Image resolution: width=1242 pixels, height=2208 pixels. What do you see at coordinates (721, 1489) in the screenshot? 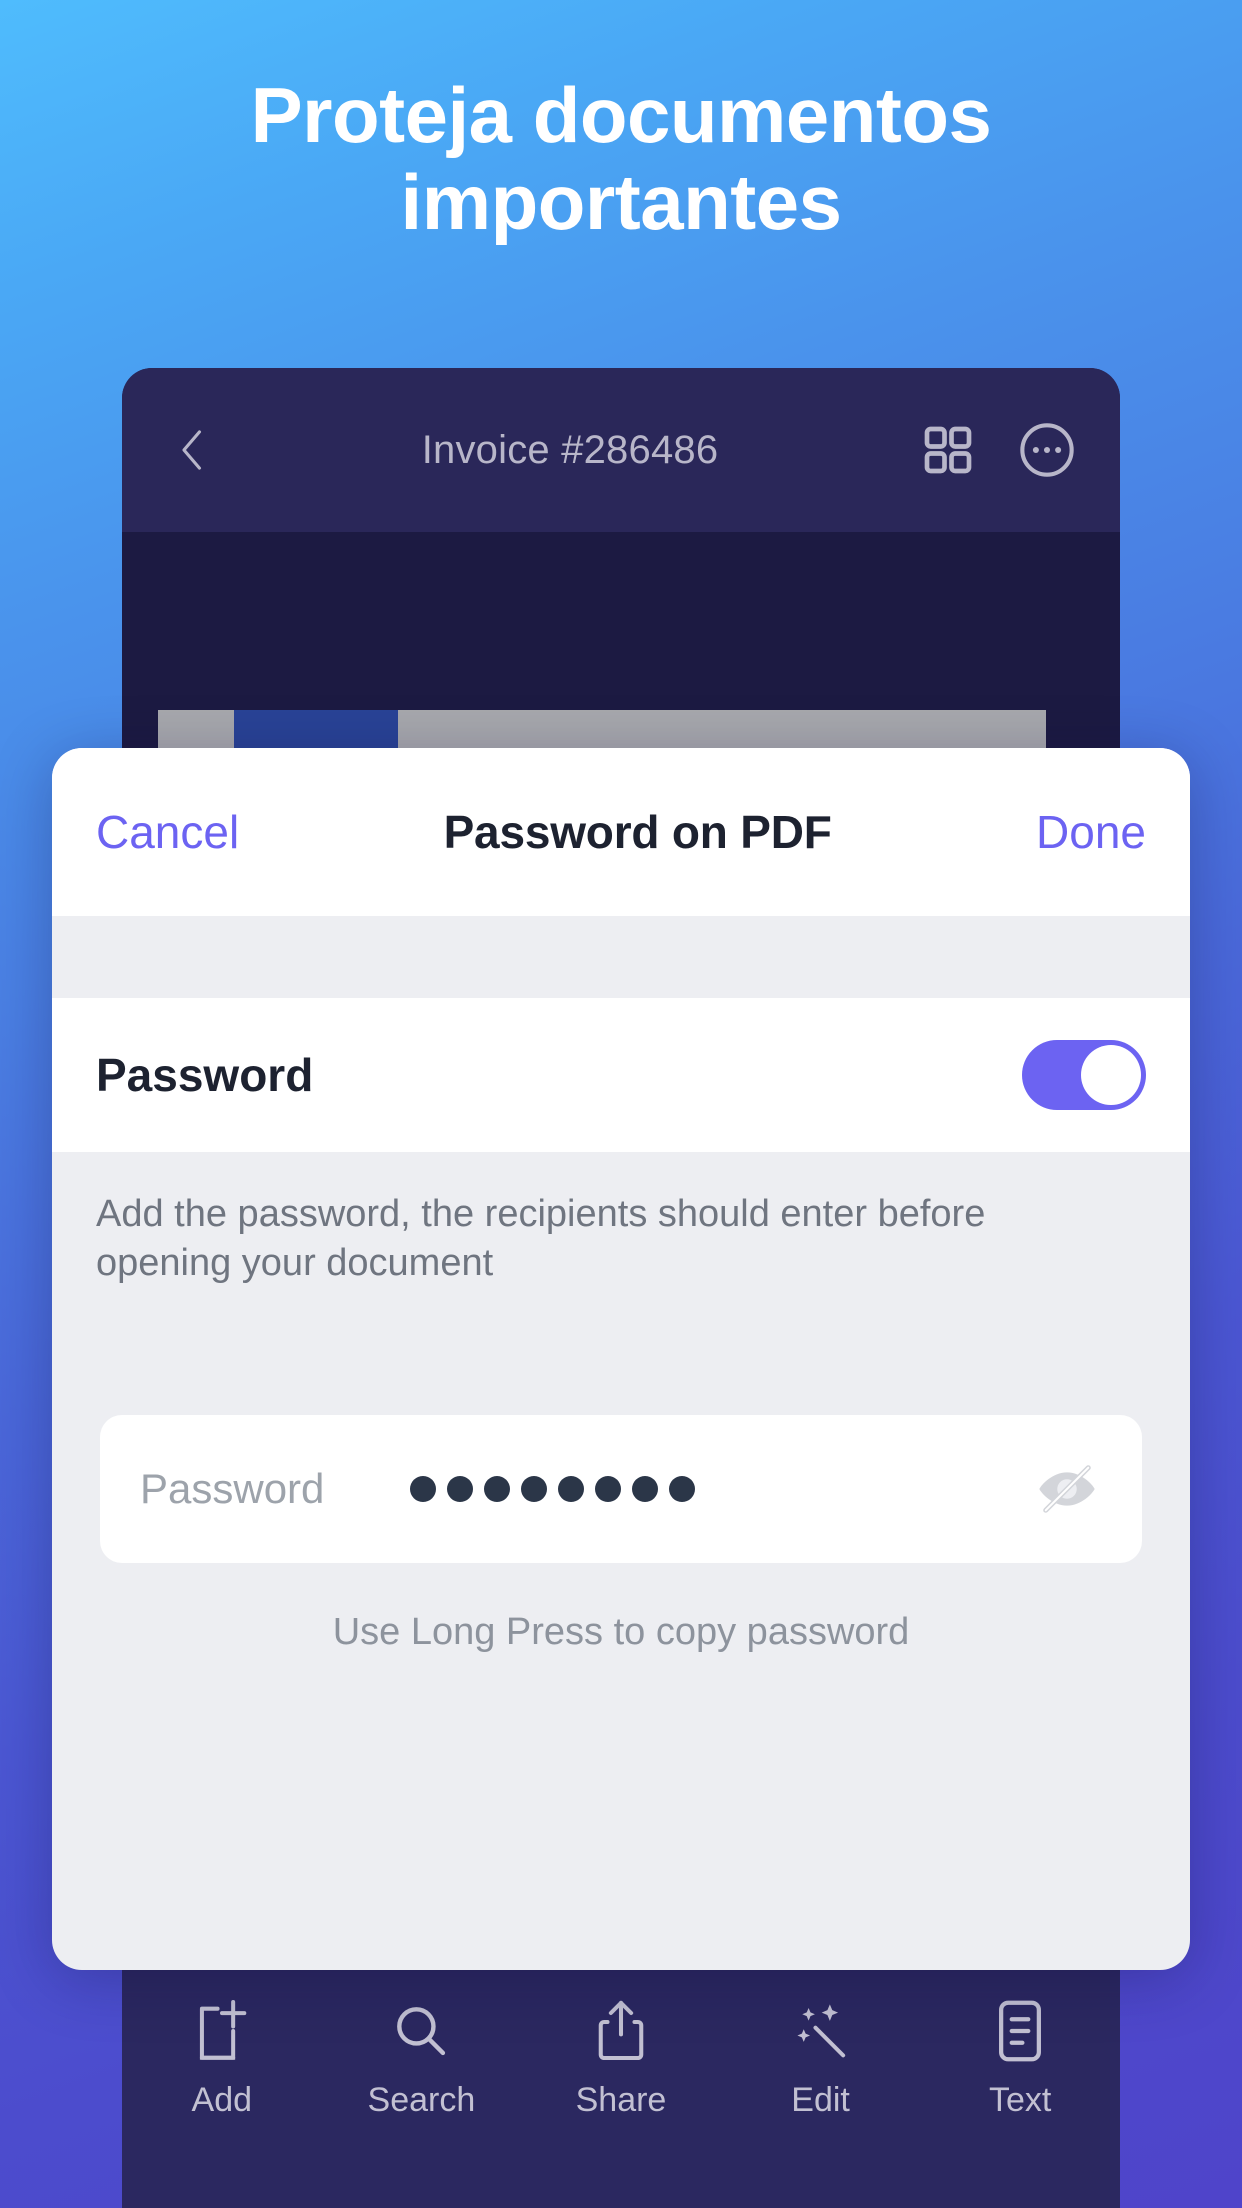
I see `password-masked-value` at bounding box center [721, 1489].